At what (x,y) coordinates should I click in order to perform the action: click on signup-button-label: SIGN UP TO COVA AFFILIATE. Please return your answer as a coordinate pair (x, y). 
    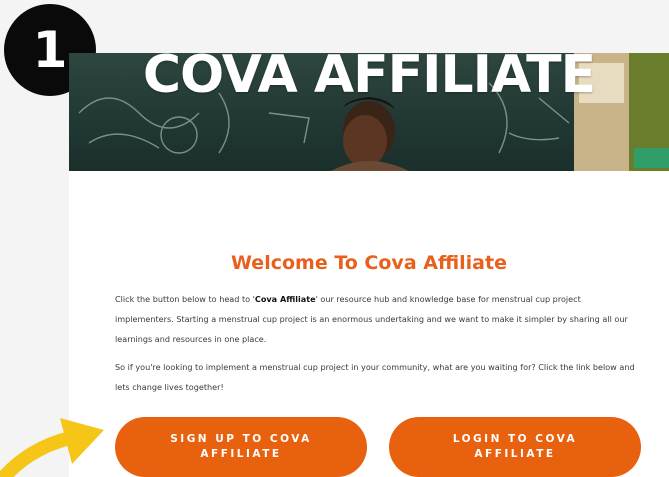
    Looking at the image, I should click on (241, 447).